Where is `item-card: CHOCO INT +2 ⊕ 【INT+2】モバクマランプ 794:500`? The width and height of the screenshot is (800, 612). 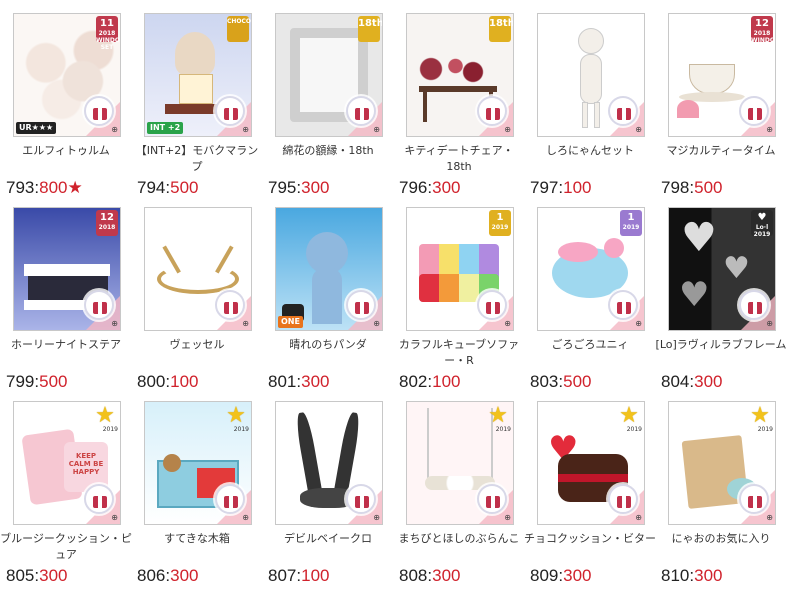 item-card: CHOCO INT +2 ⊕ 【INT+2】モバクマランプ 794:500 is located at coordinates (197, 100).